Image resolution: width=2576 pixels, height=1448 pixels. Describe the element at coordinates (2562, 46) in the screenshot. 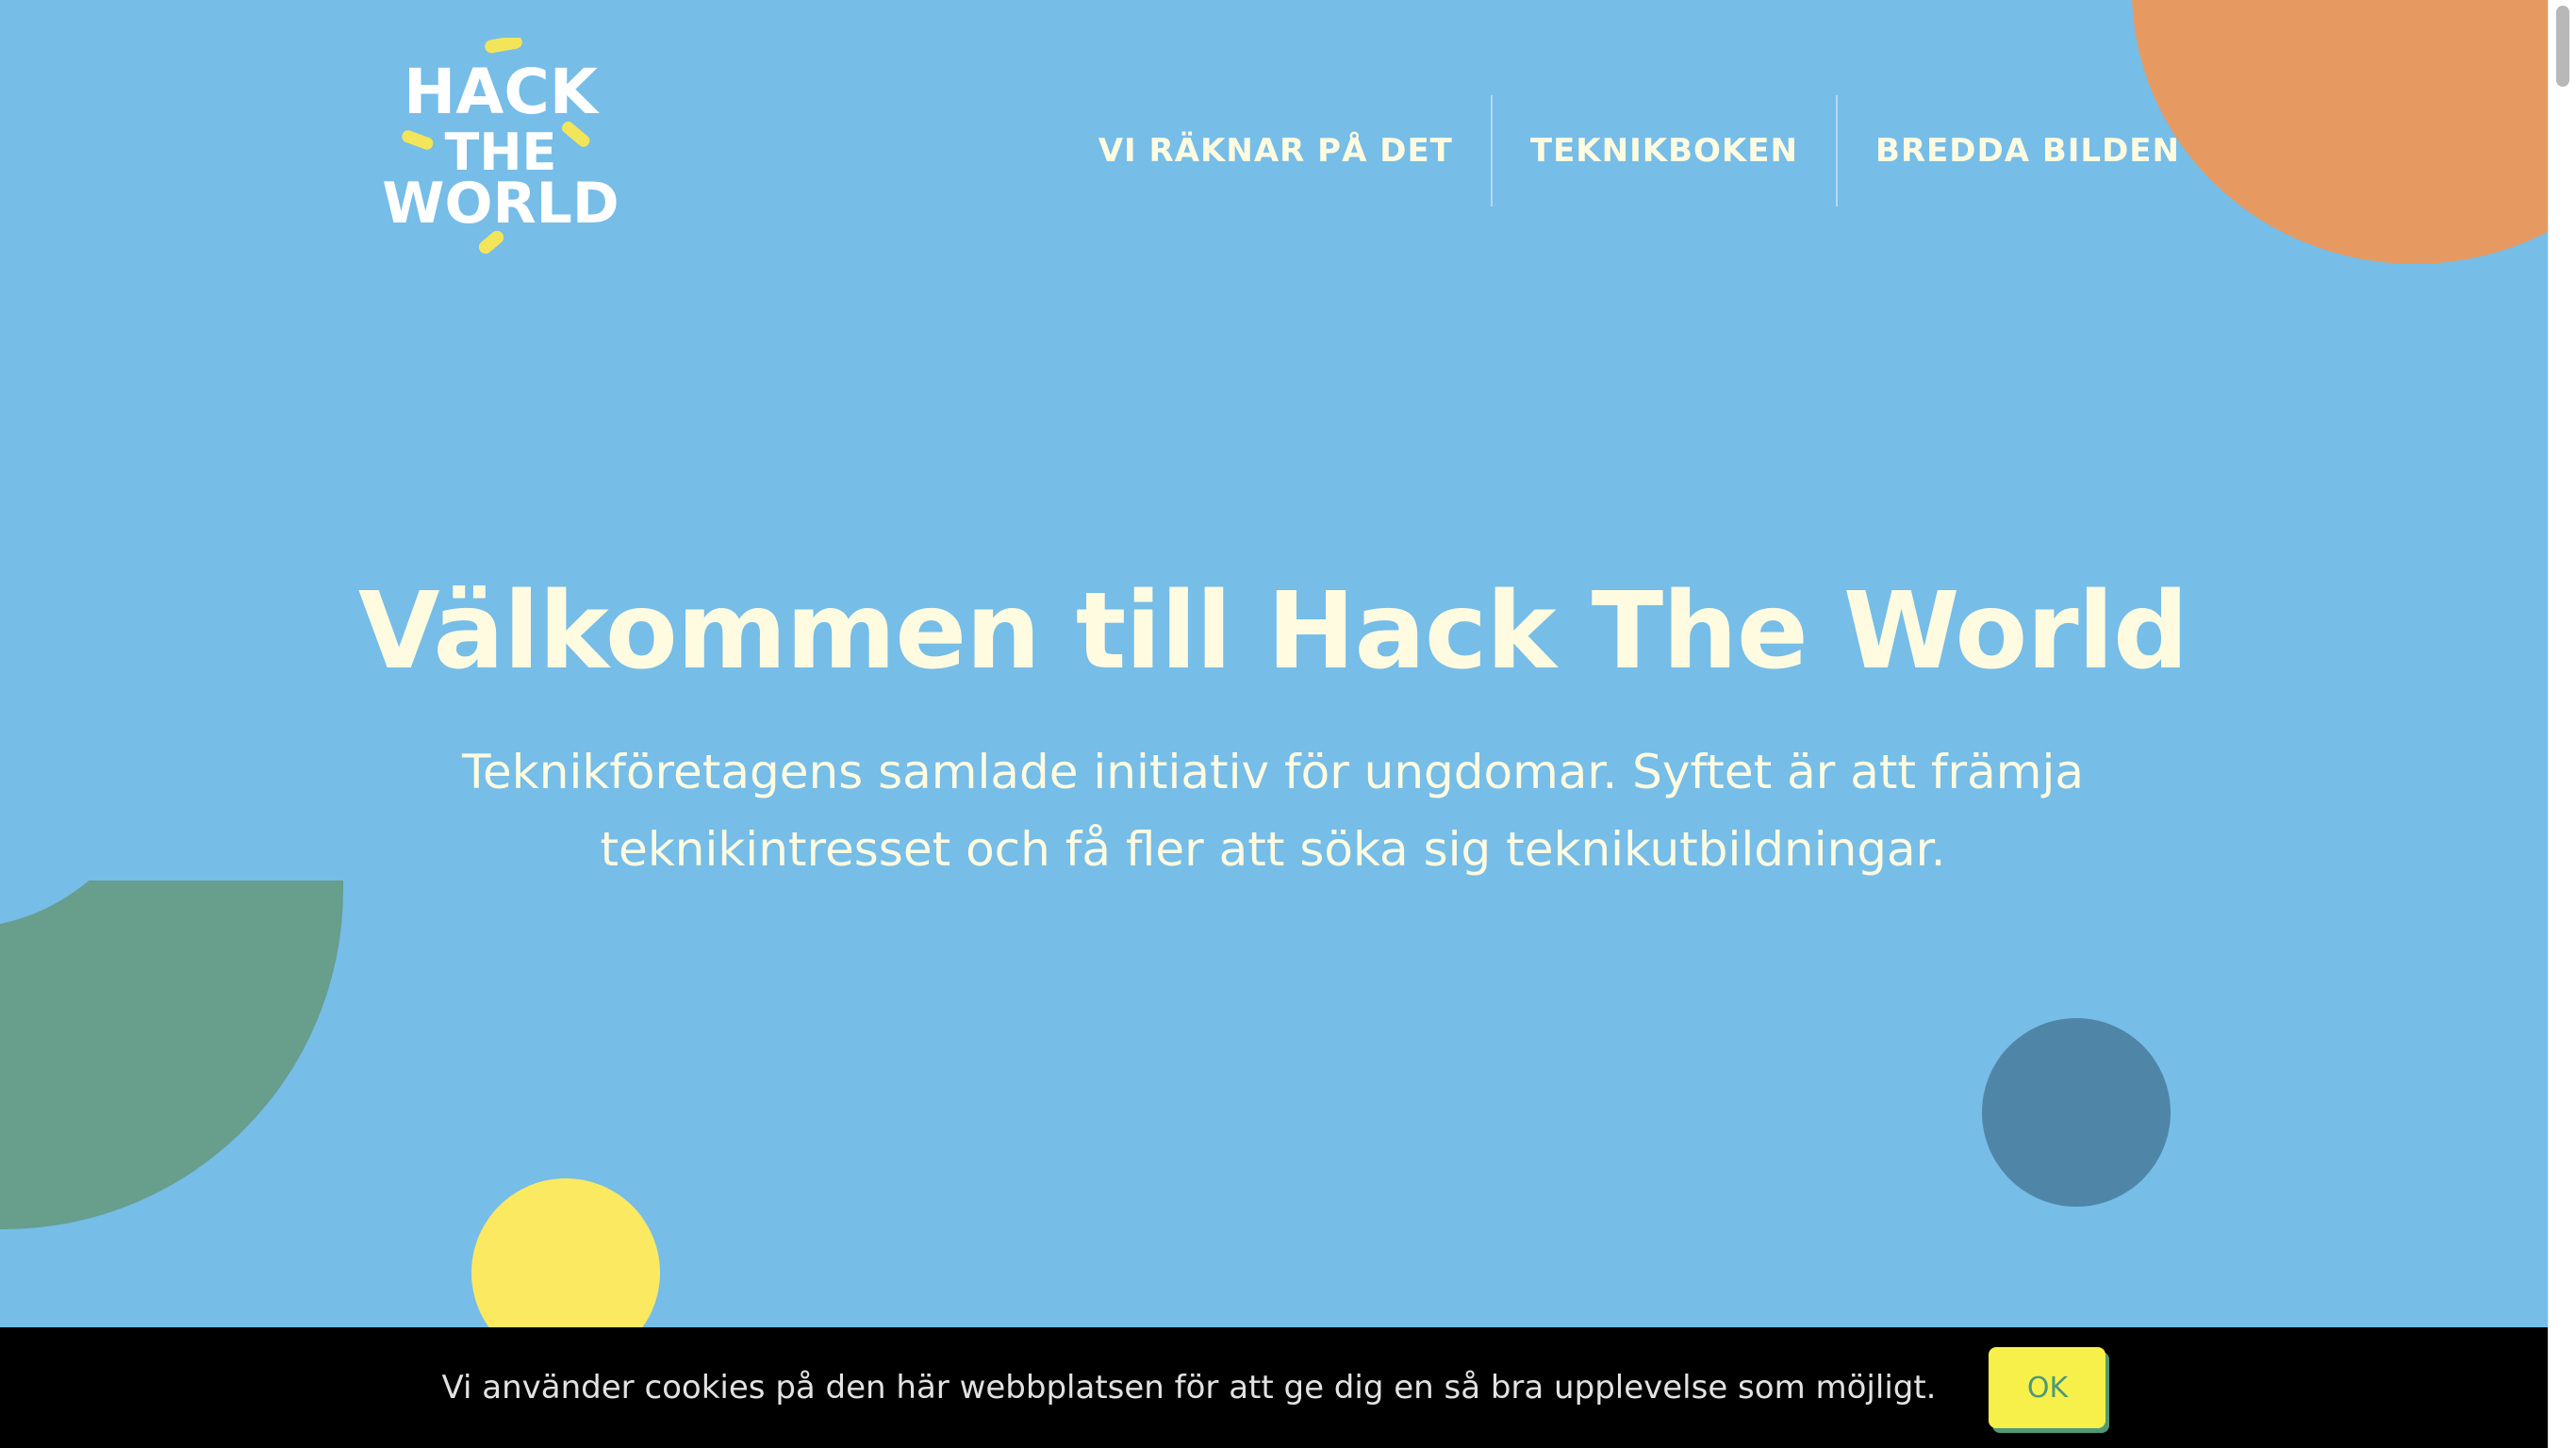

I see `scrollbar-thumb` at that location.